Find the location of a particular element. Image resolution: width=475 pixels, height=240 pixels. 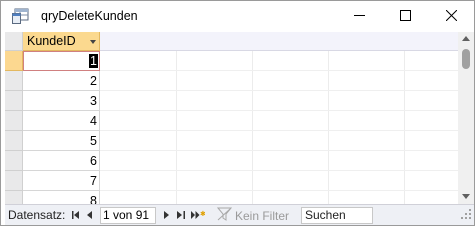

kundeid-cell: 3 is located at coordinates (61, 101).